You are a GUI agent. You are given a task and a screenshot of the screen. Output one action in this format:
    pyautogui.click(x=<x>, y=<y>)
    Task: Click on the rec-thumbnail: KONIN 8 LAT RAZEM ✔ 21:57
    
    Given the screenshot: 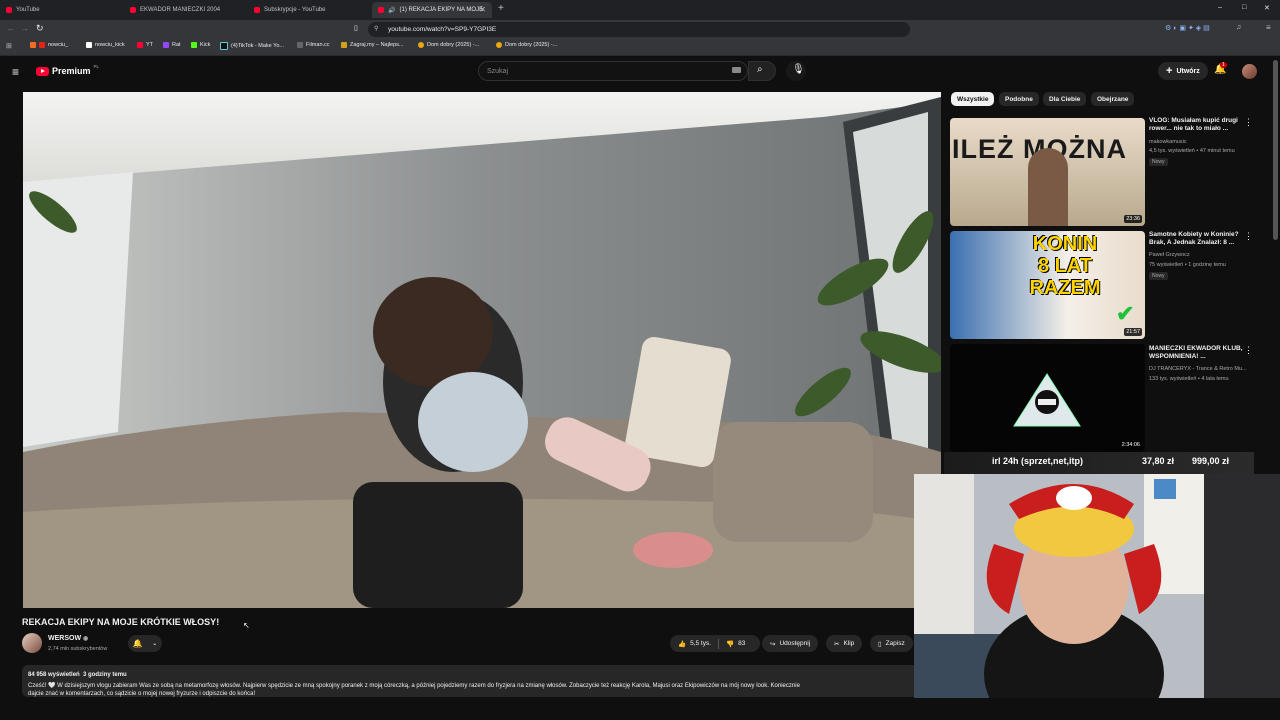 What is the action you would take?
    pyautogui.click(x=1047, y=285)
    